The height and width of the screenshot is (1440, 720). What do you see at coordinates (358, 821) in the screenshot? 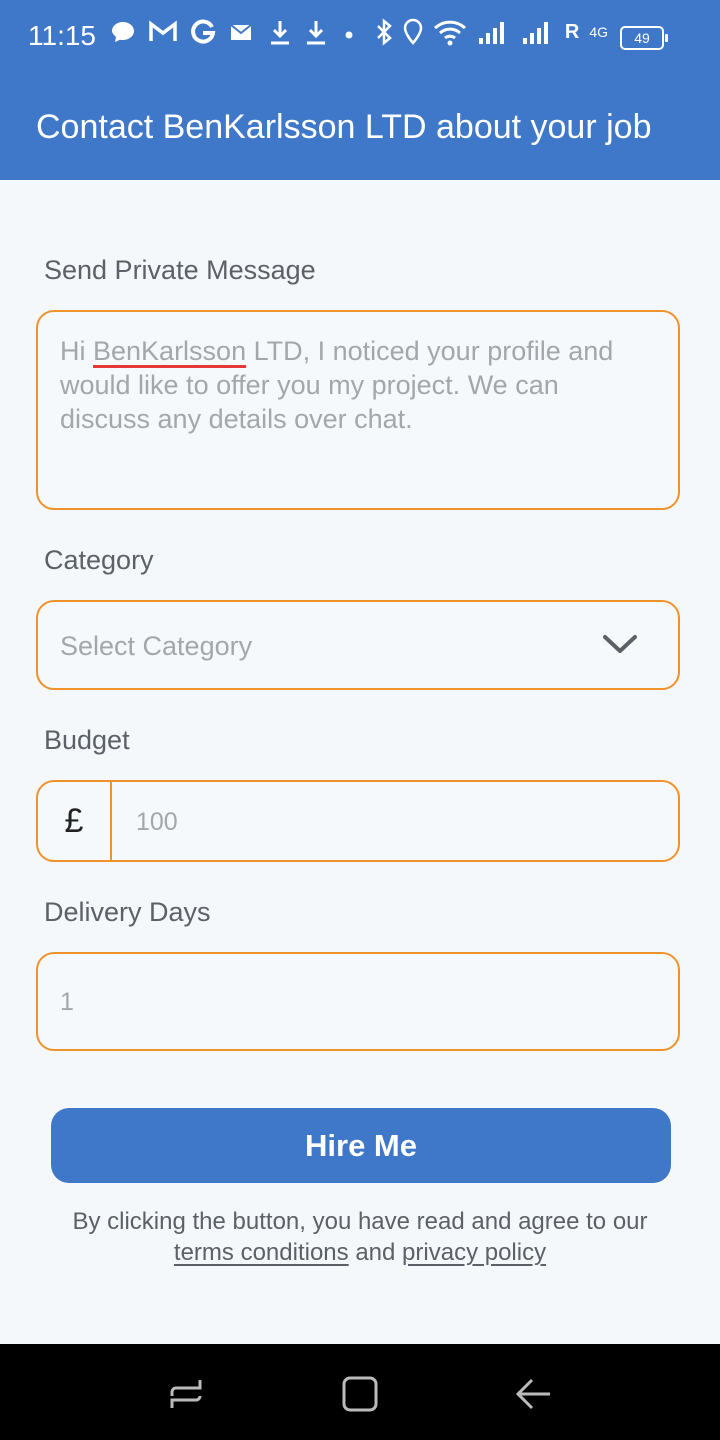
I see `budget-input: £ 100` at bounding box center [358, 821].